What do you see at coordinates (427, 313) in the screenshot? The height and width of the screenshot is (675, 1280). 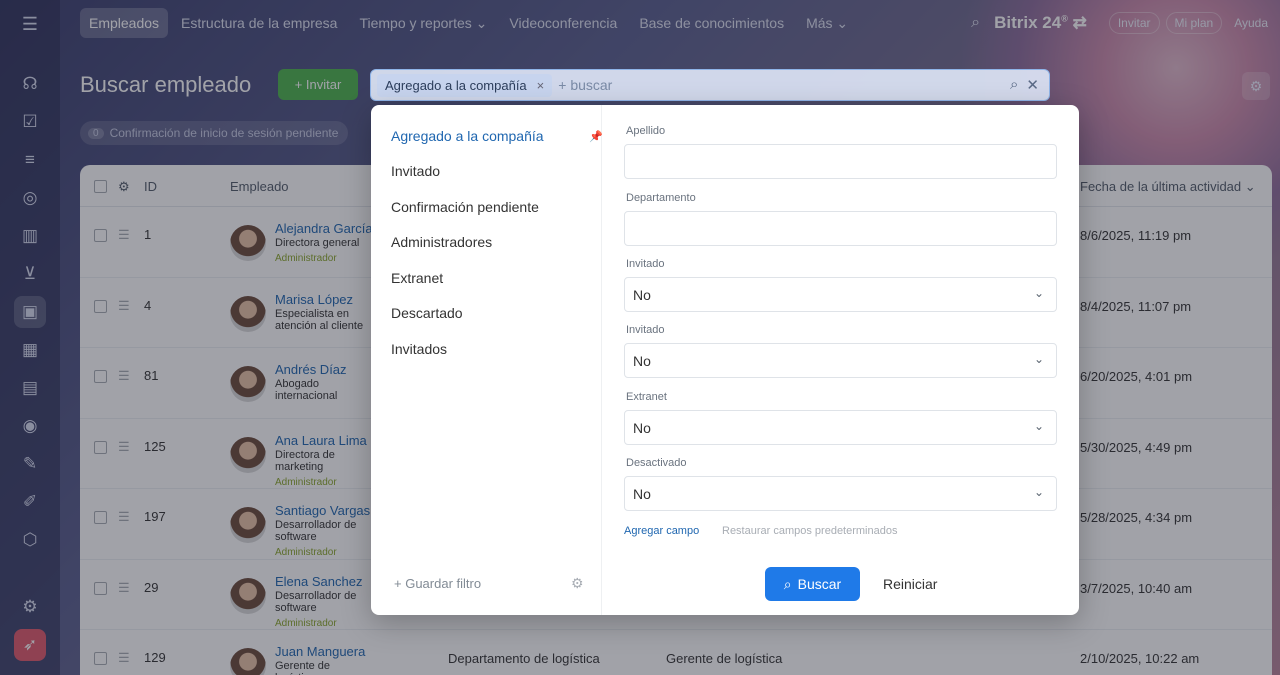 I see `preset-item: Descartado` at bounding box center [427, 313].